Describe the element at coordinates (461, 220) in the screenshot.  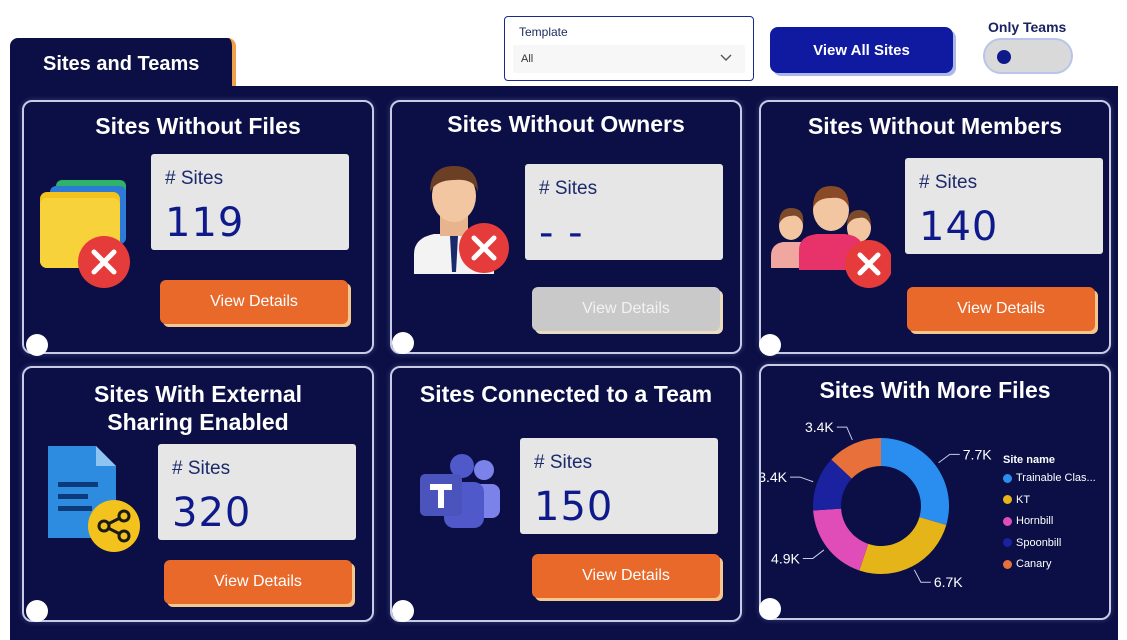
I see `person-error-icon` at that location.